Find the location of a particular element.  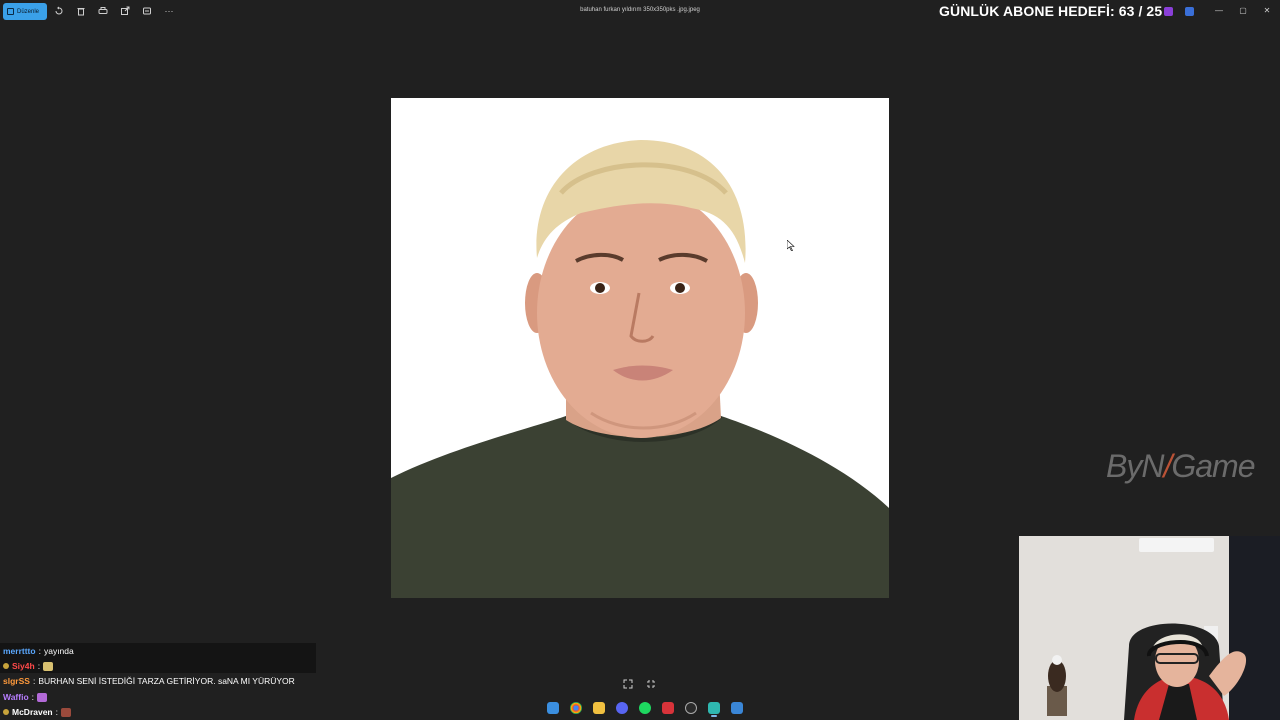

twitch-tray-icon is located at coordinates (1168, 11).